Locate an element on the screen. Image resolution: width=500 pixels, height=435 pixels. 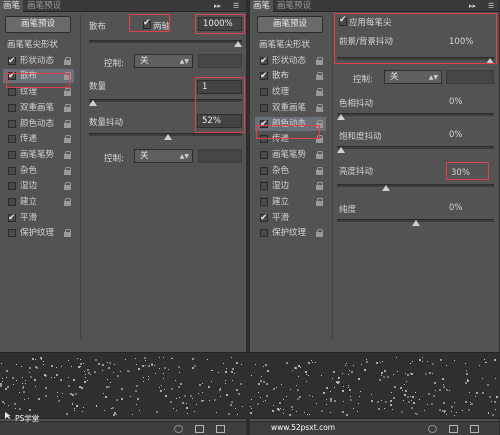
saturation-jitter-slider-thumb is located at coordinates (341, 150).